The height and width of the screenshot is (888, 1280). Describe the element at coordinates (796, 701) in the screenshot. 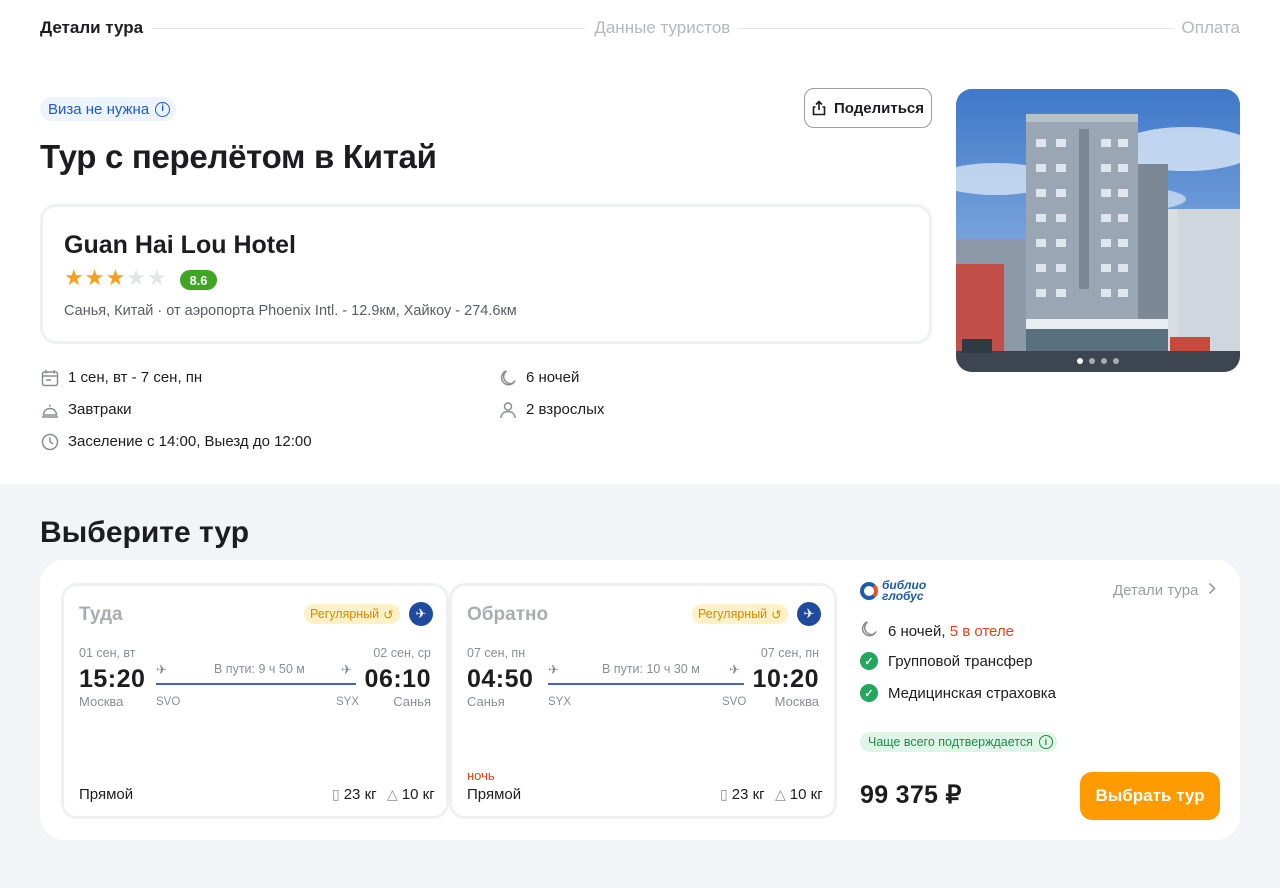

I see `arrival-city: Москва` at that location.